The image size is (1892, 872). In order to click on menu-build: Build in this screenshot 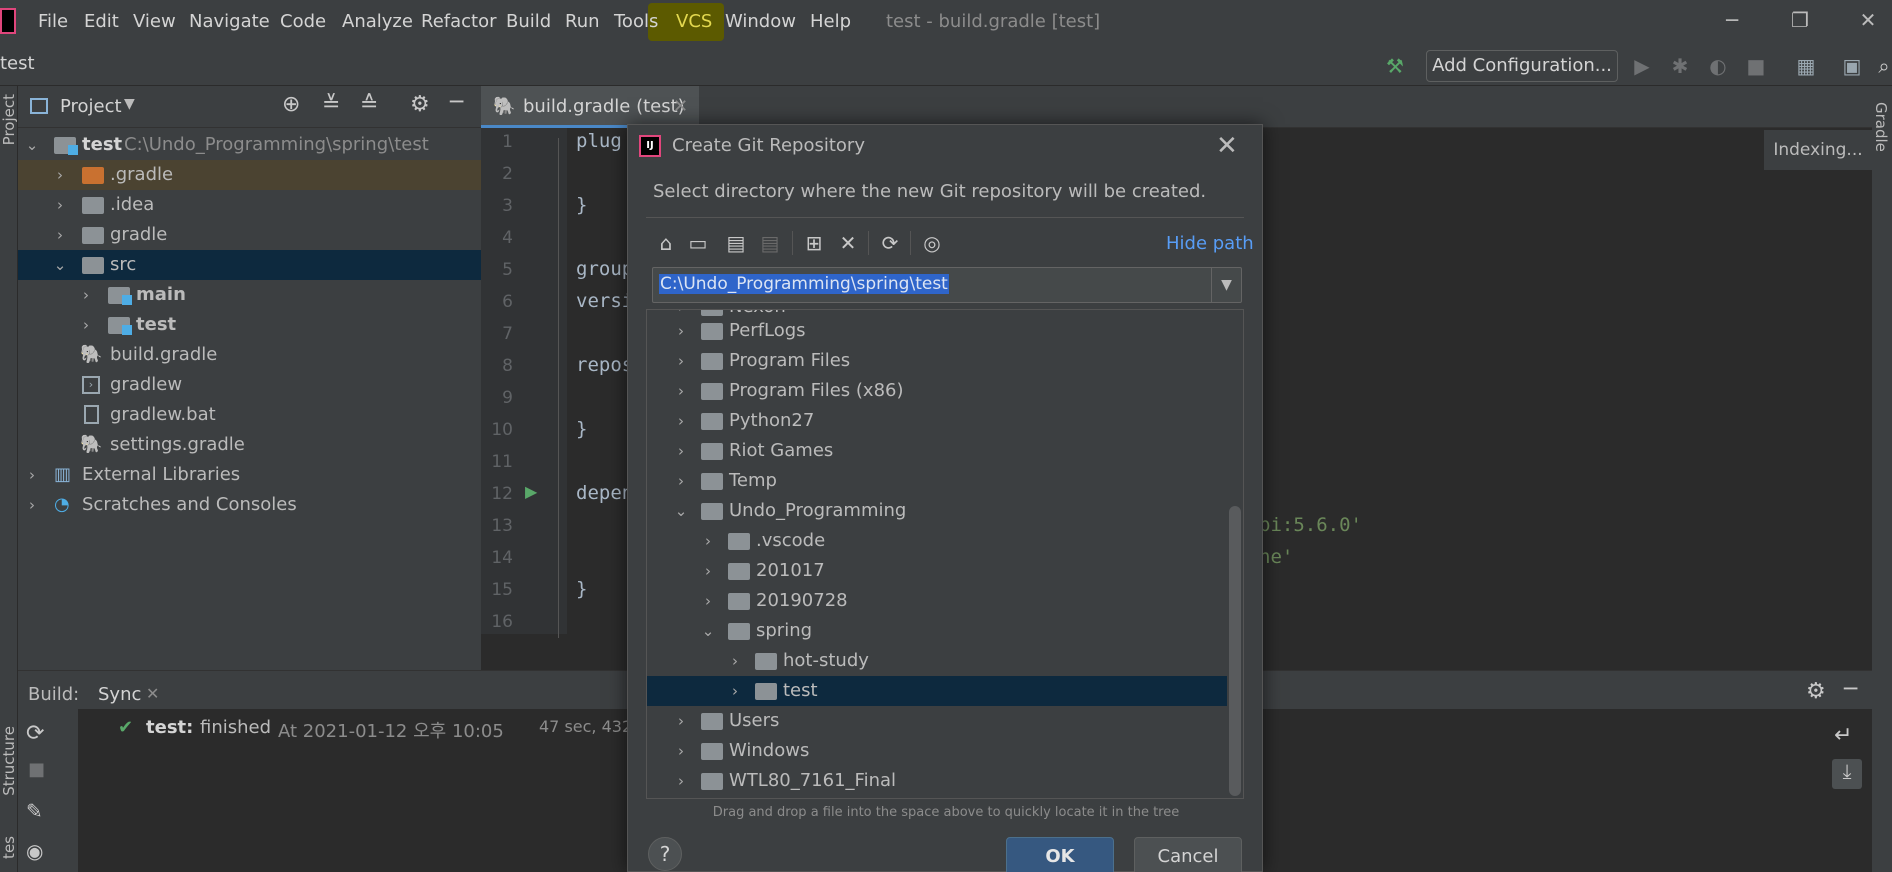, I will do `click(528, 21)`.